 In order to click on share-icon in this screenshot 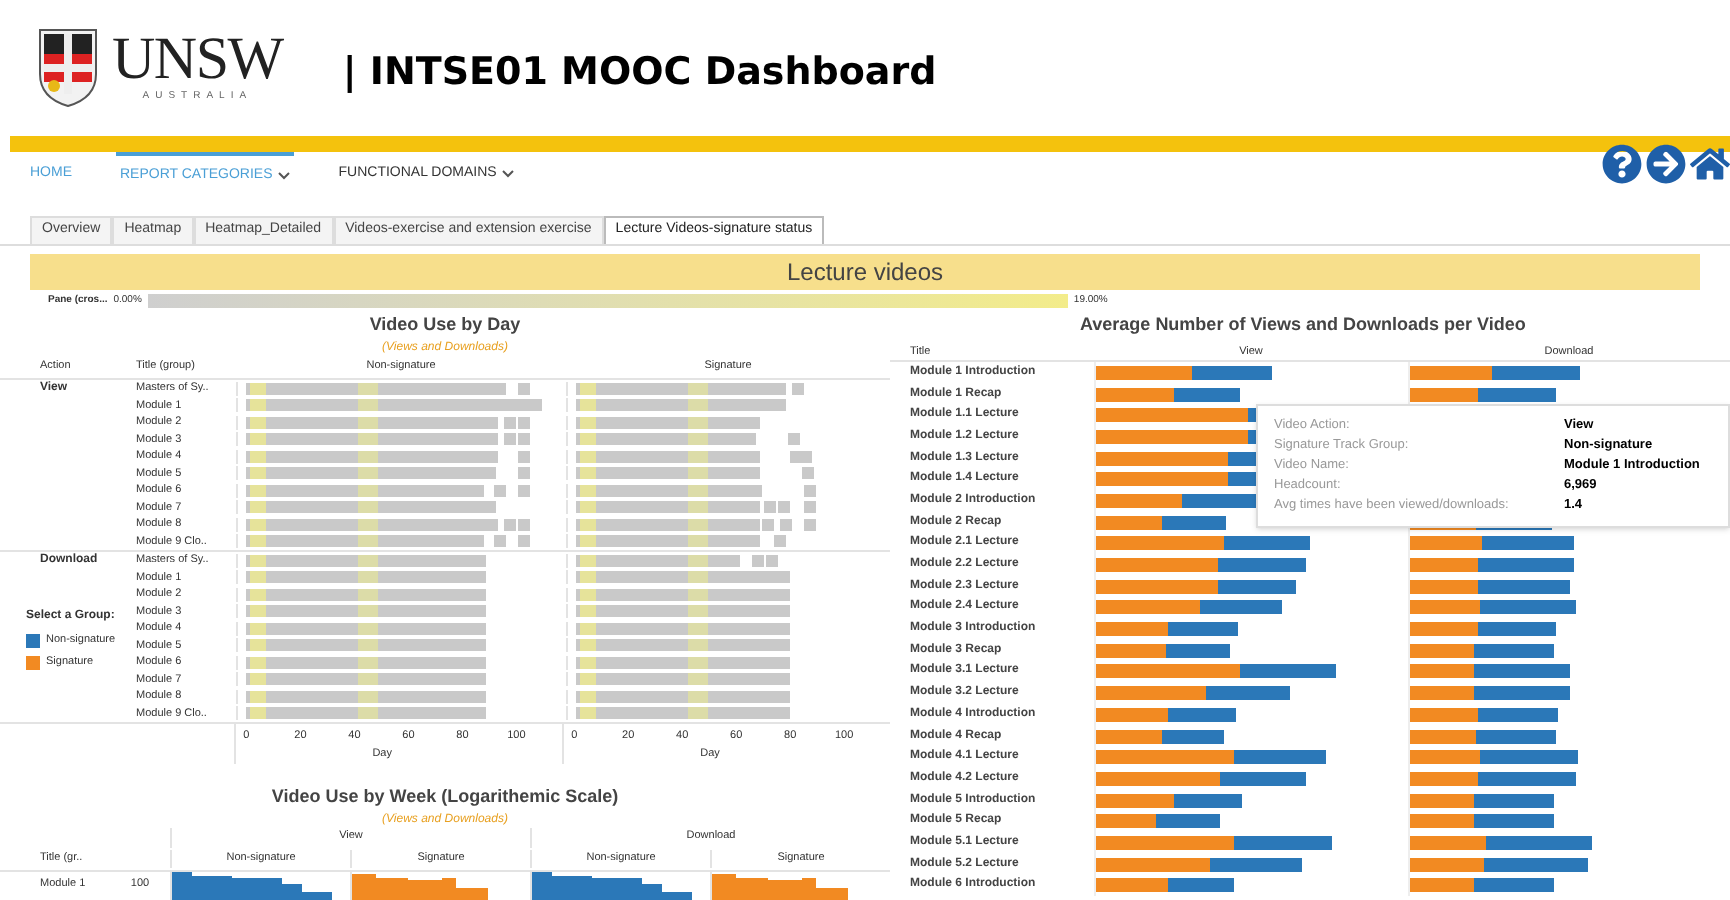, I will do `click(1666, 164)`.